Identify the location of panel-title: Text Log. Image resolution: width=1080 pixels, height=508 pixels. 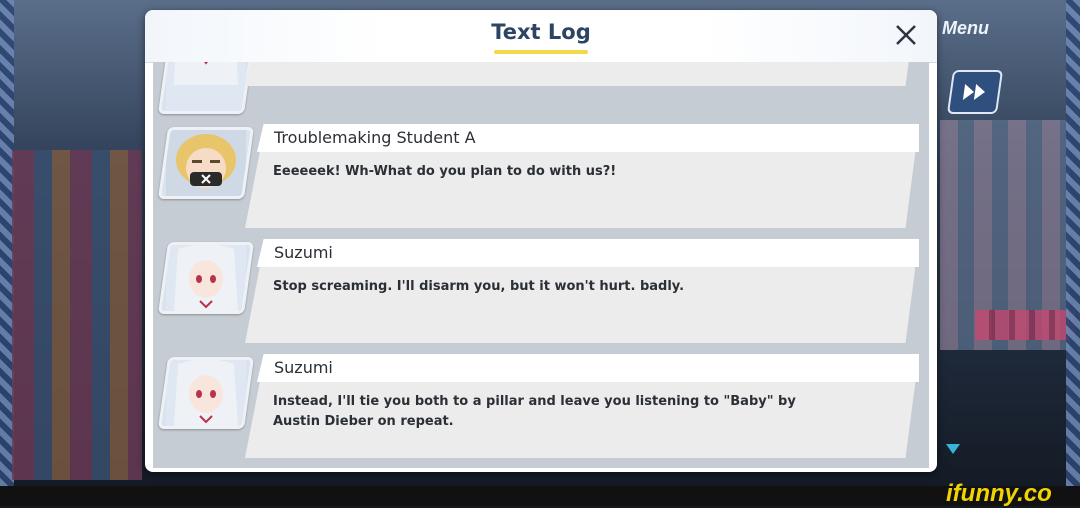
(541, 32).